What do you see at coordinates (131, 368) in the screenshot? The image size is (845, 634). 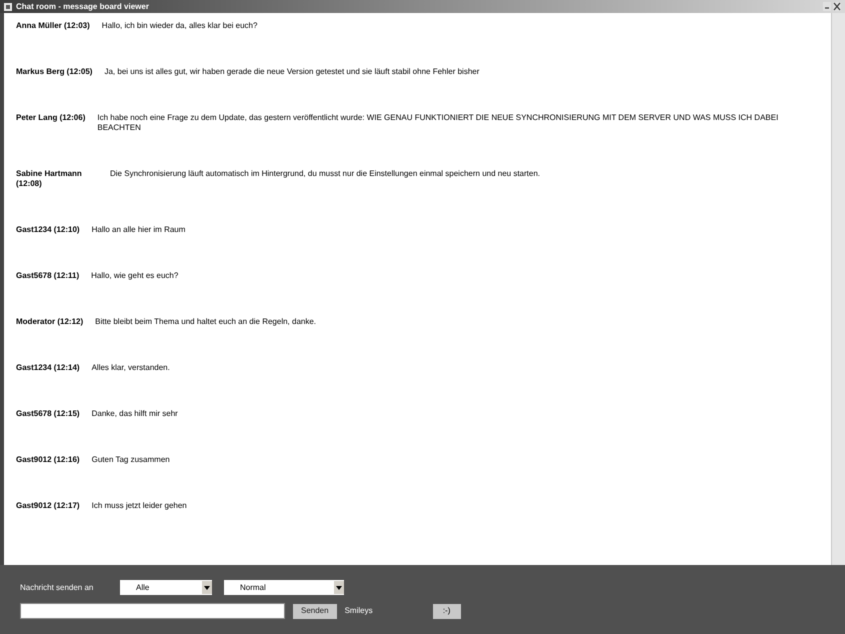 I see `message-text: Alles klar, verstanden.` at bounding box center [131, 368].